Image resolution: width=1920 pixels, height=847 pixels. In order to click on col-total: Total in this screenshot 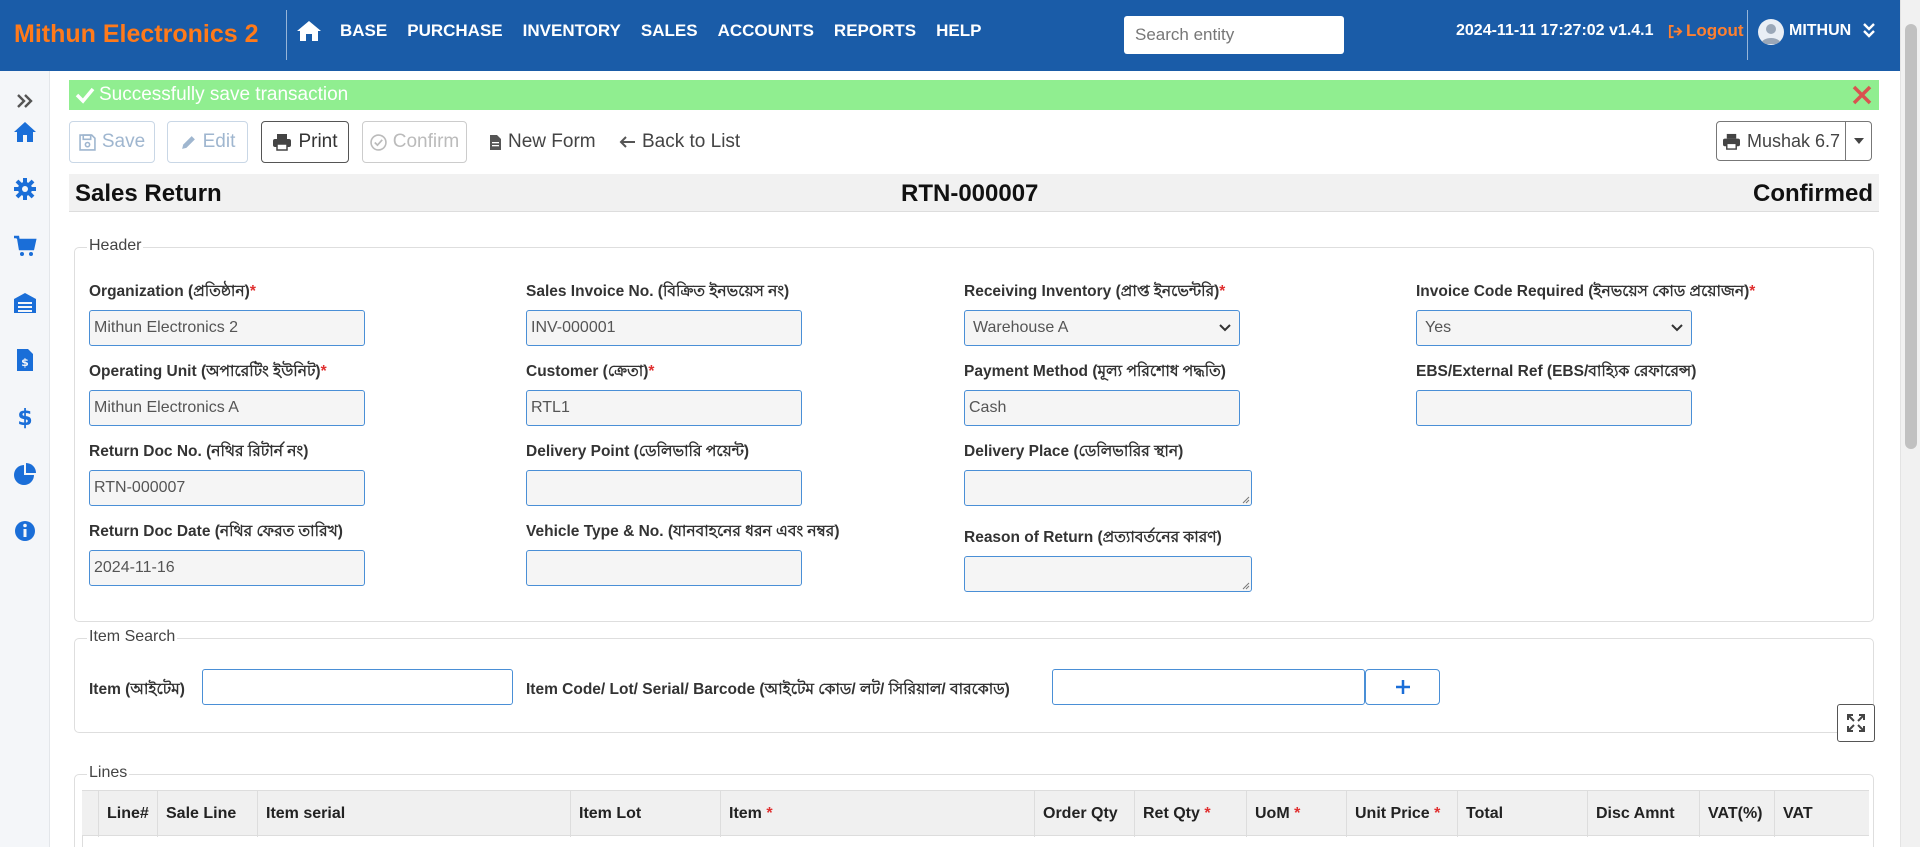, I will do `click(1522, 814)`.